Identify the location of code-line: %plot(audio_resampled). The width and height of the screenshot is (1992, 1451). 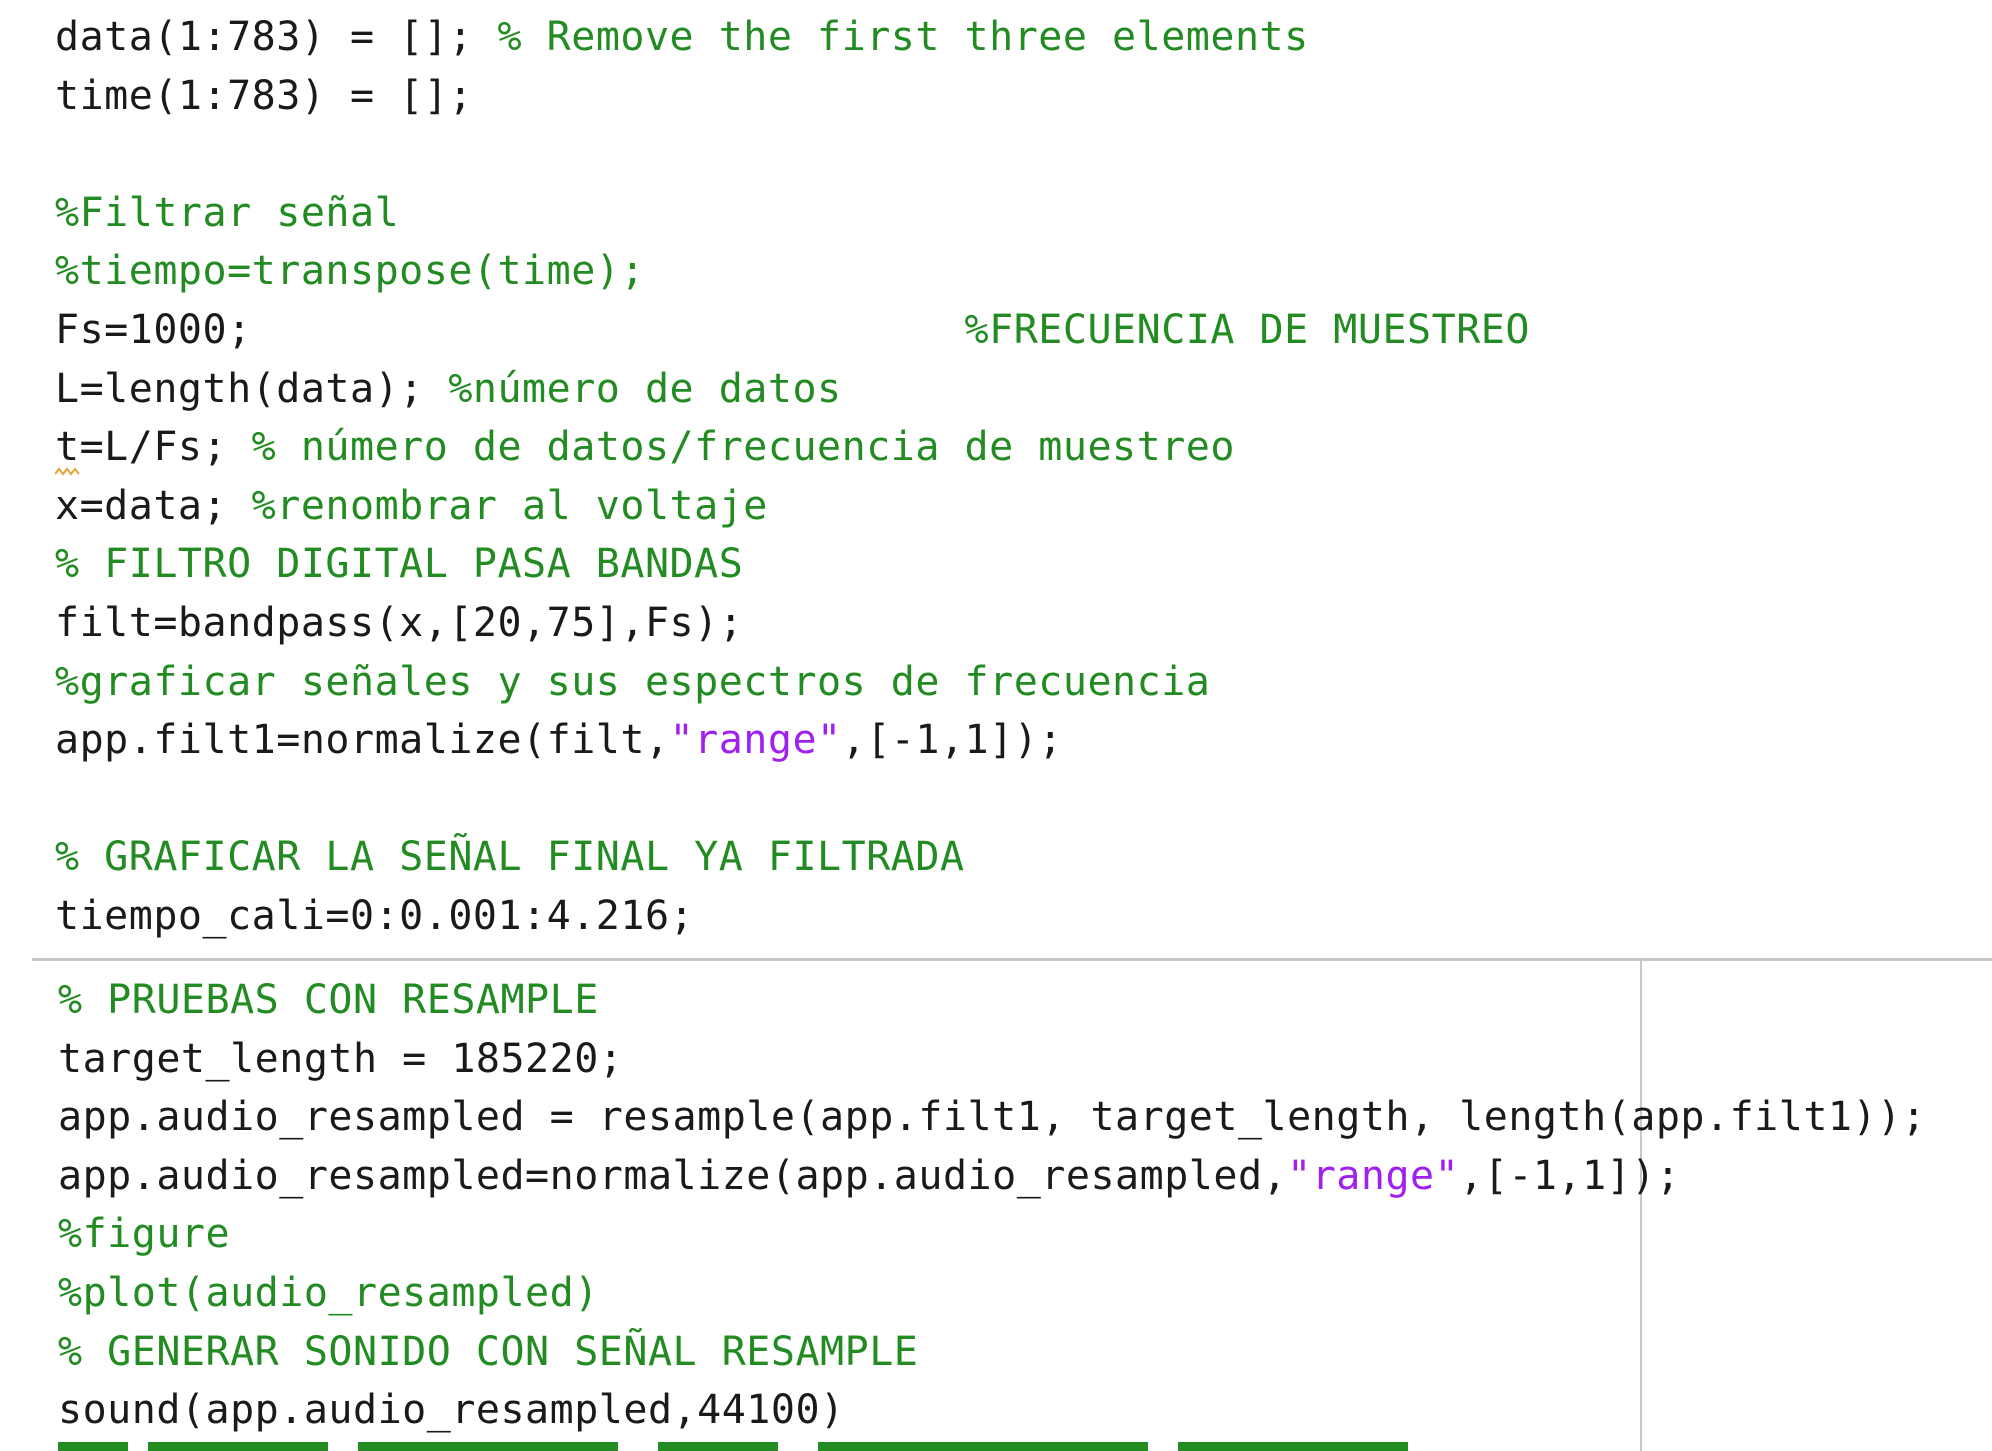
(328, 1293).